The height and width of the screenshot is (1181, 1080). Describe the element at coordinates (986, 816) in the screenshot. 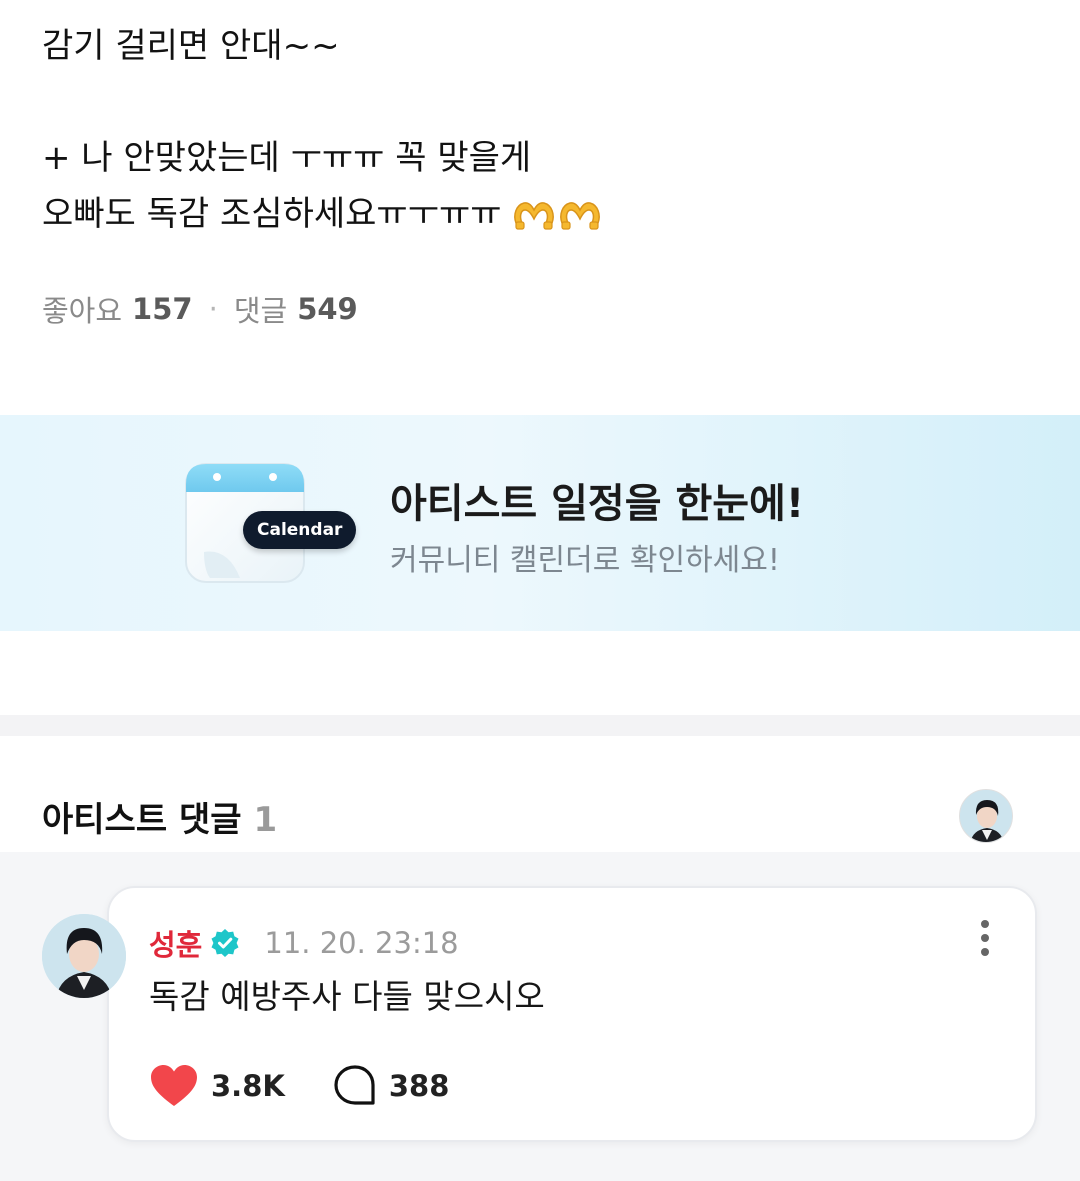

I see `artist-avatar-small` at that location.